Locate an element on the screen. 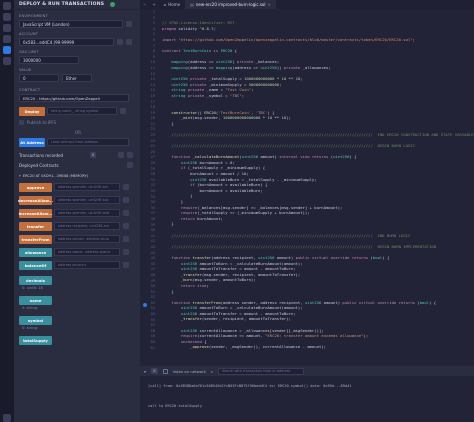  code-token: bool is located at coordinates (424, 302).